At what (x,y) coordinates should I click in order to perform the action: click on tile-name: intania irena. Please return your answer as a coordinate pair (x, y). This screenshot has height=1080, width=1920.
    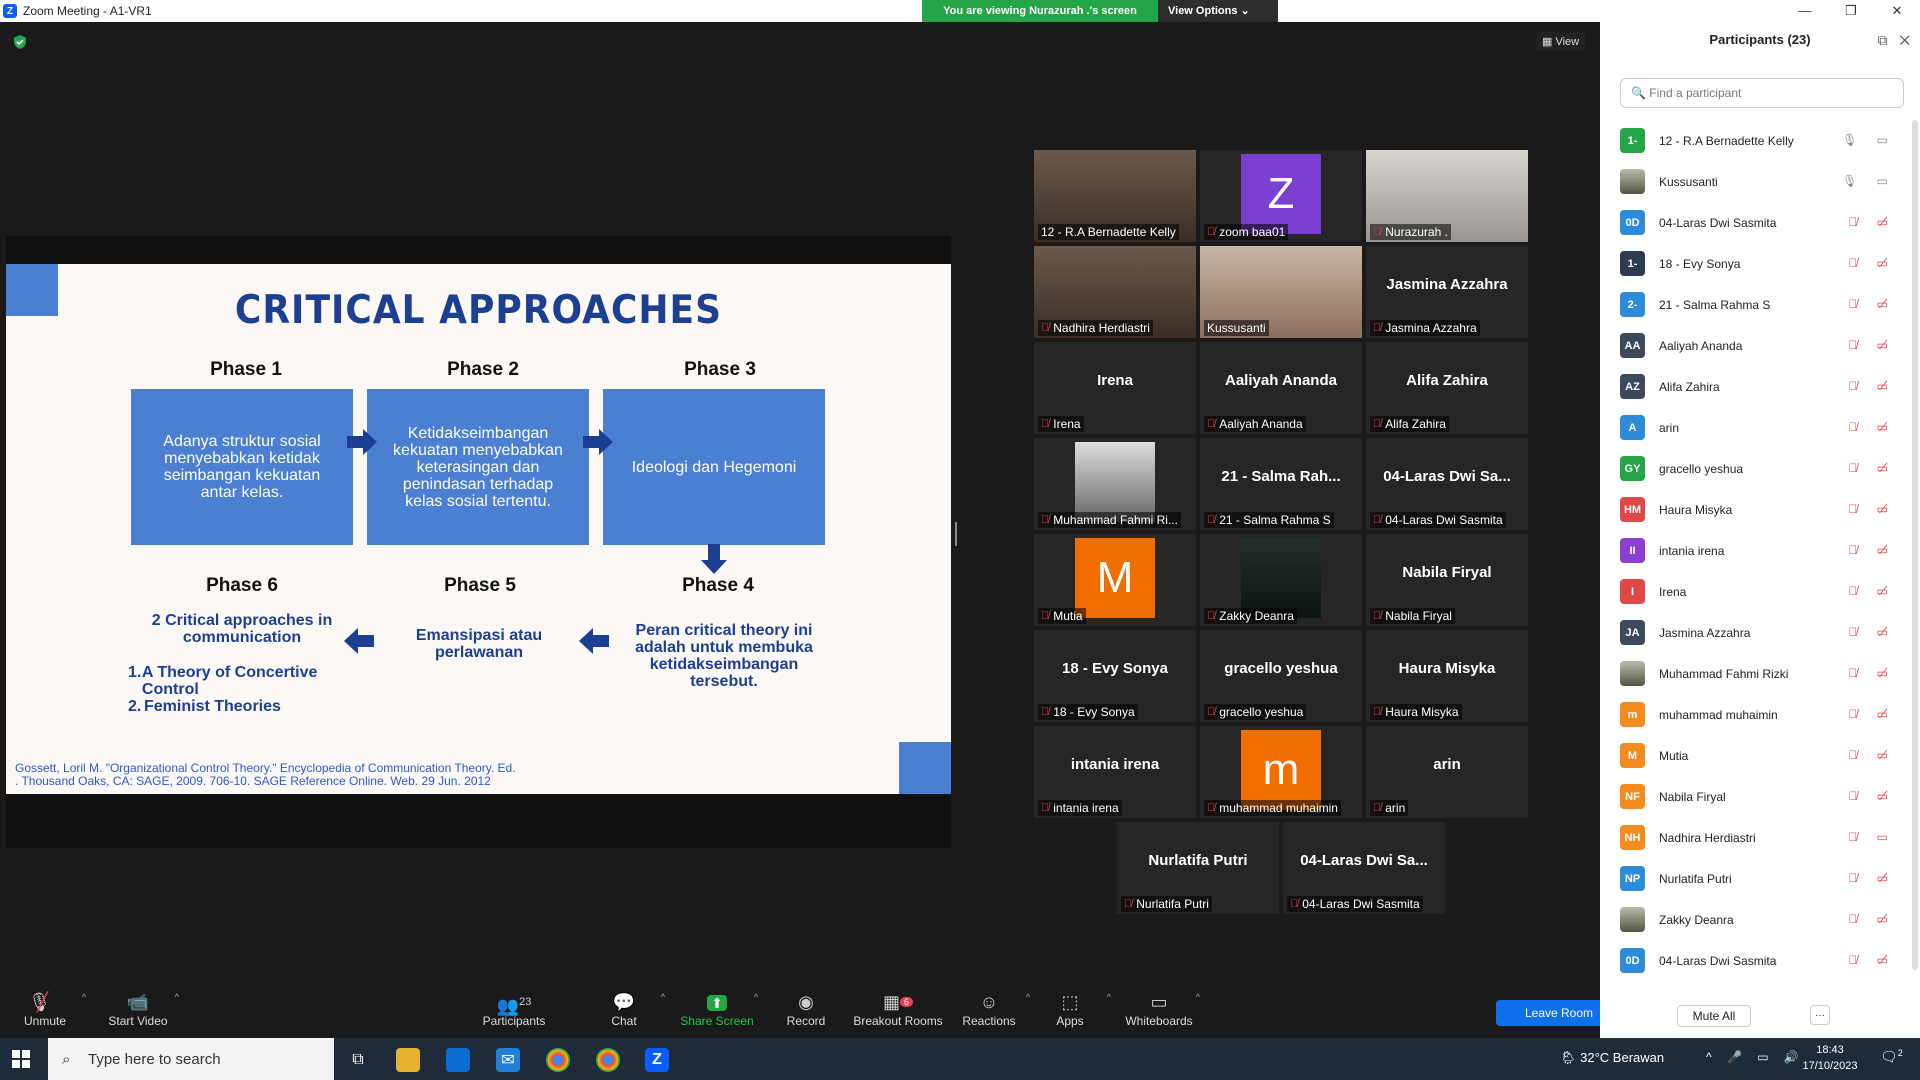
    Looking at the image, I should click on (1086, 808).